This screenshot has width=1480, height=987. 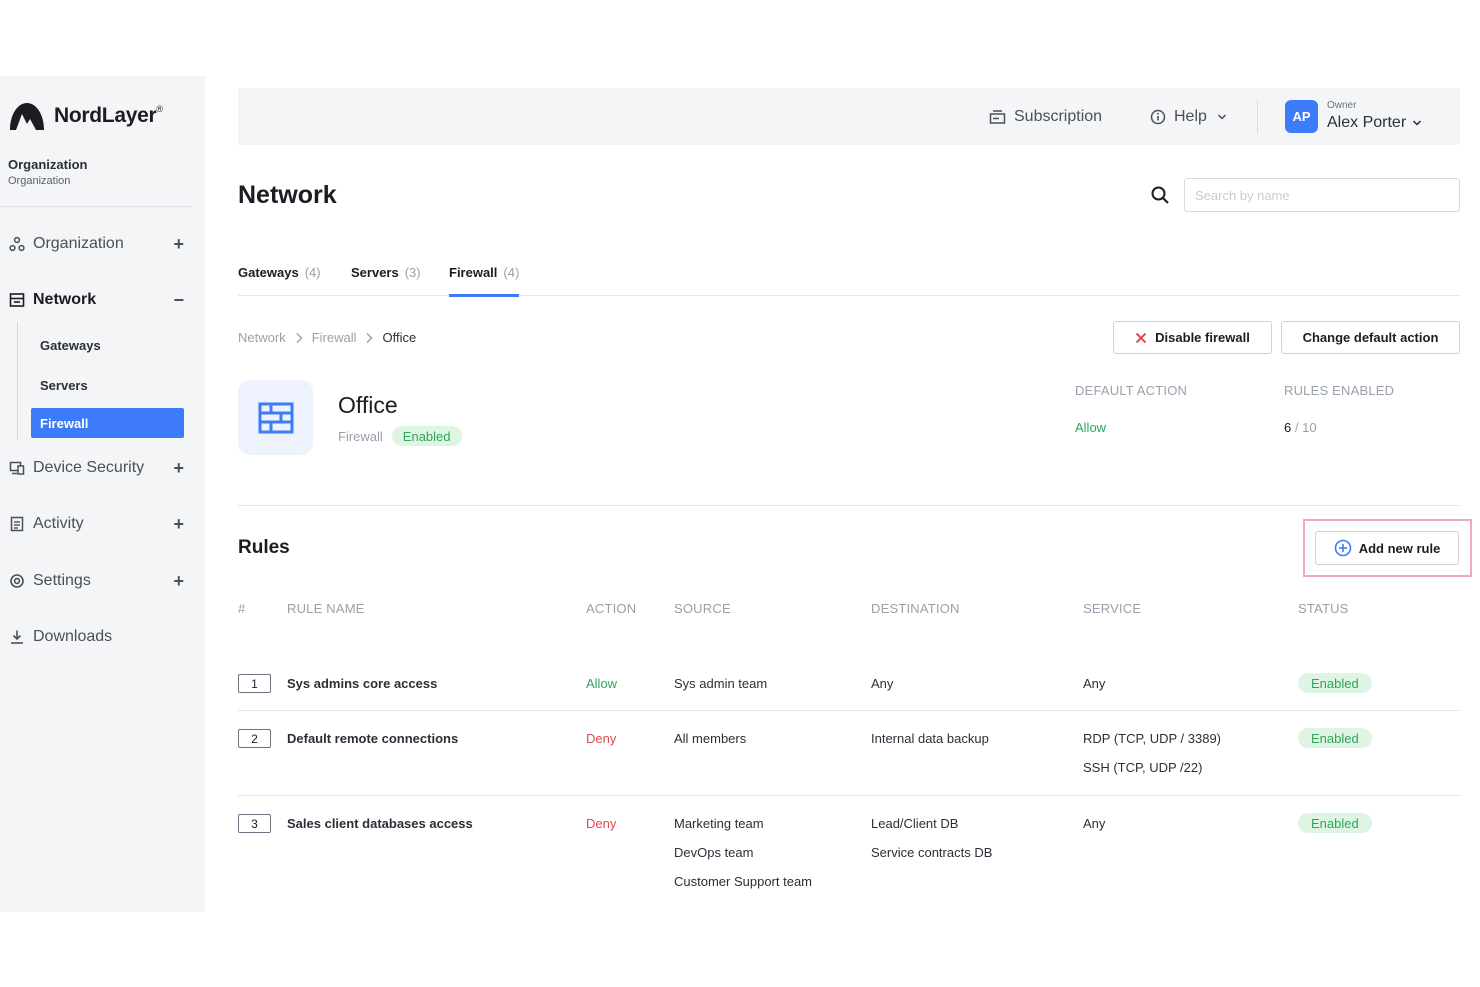 What do you see at coordinates (268, 272) in the screenshot?
I see `tab-label: Gateways` at bounding box center [268, 272].